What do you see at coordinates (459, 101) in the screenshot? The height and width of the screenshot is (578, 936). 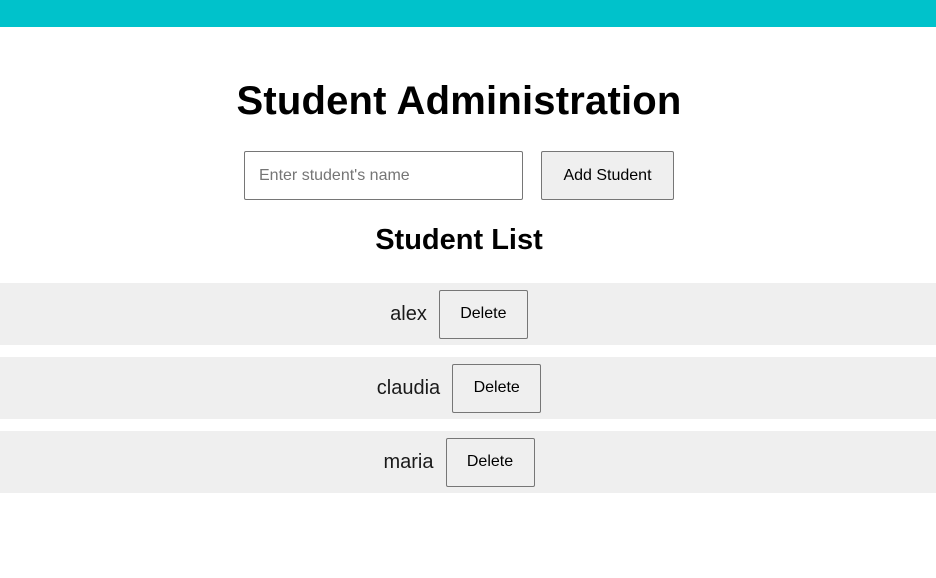 I see `page-title: Student Administration` at bounding box center [459, 101].